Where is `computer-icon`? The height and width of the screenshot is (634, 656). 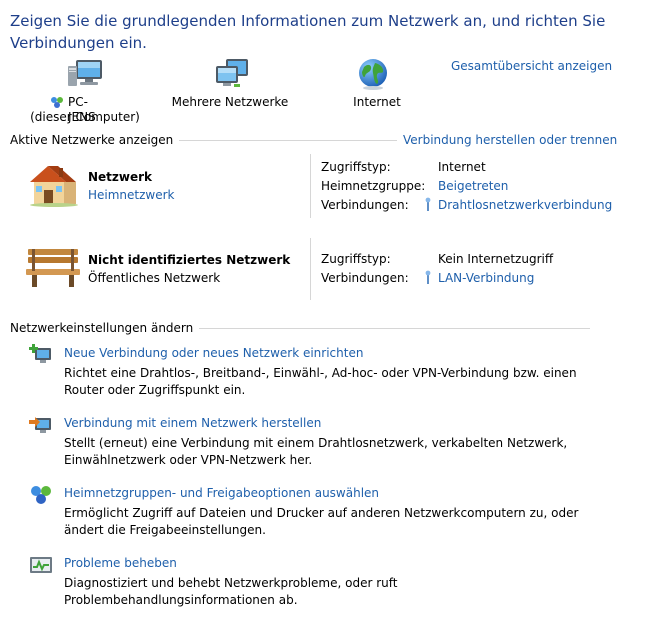 computer-icon is located at coordinates (86, 74).